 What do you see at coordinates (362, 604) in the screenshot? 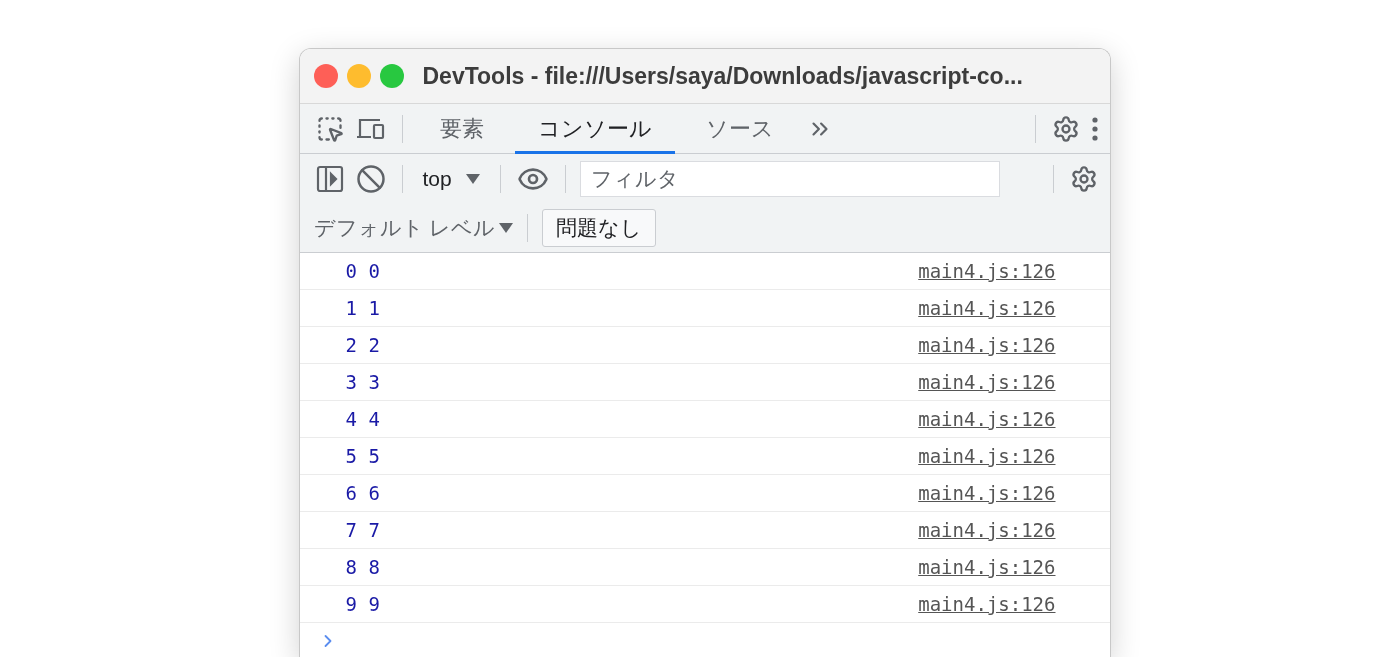
I see `console-message: 9 9` at bounding box center [362, 604].